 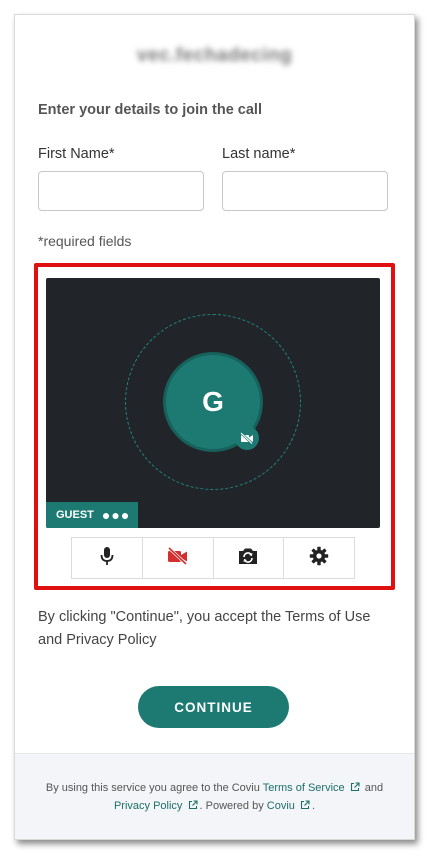 I want to click on microphone-button, so click(x=107, y=558).